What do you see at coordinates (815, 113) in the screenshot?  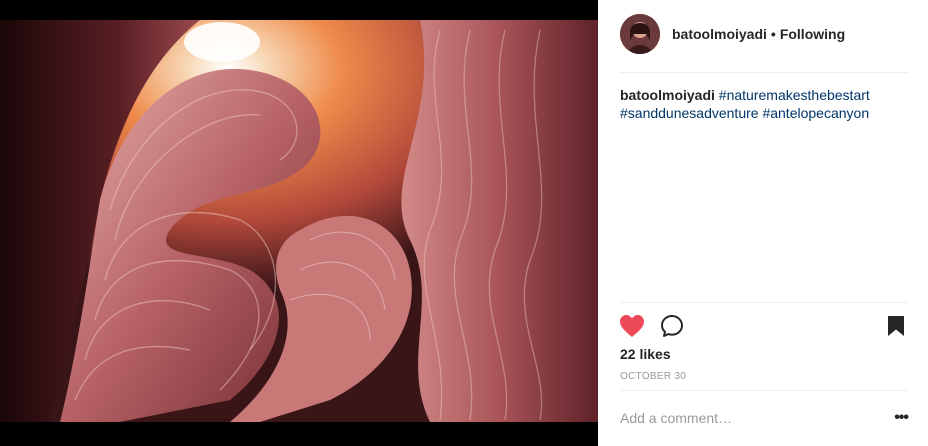 I see `hashtag-link: #antelopecanyon` at bounding box center [815, 113].